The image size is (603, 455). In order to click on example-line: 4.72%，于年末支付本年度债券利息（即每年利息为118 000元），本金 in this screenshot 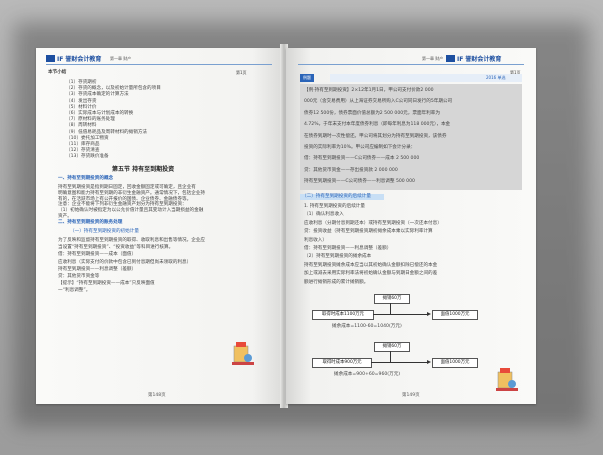, I will do `click(377, 125)`.